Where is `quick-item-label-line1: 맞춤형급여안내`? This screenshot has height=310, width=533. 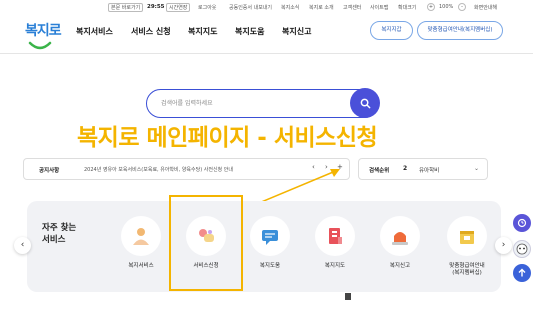
quick-item-label-line1: 맞춤형급여안내 is located at coordinates (467, 266).